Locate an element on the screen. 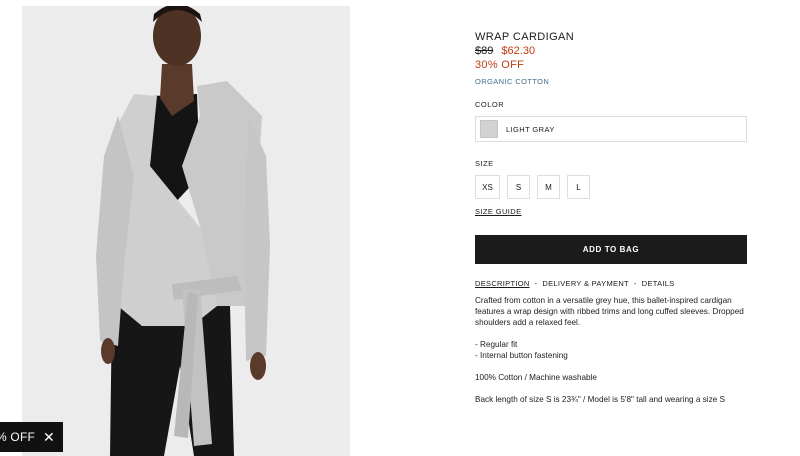 This screenshot has width=800, height=456. size-option-s: S is located at coordinates (518, 187).